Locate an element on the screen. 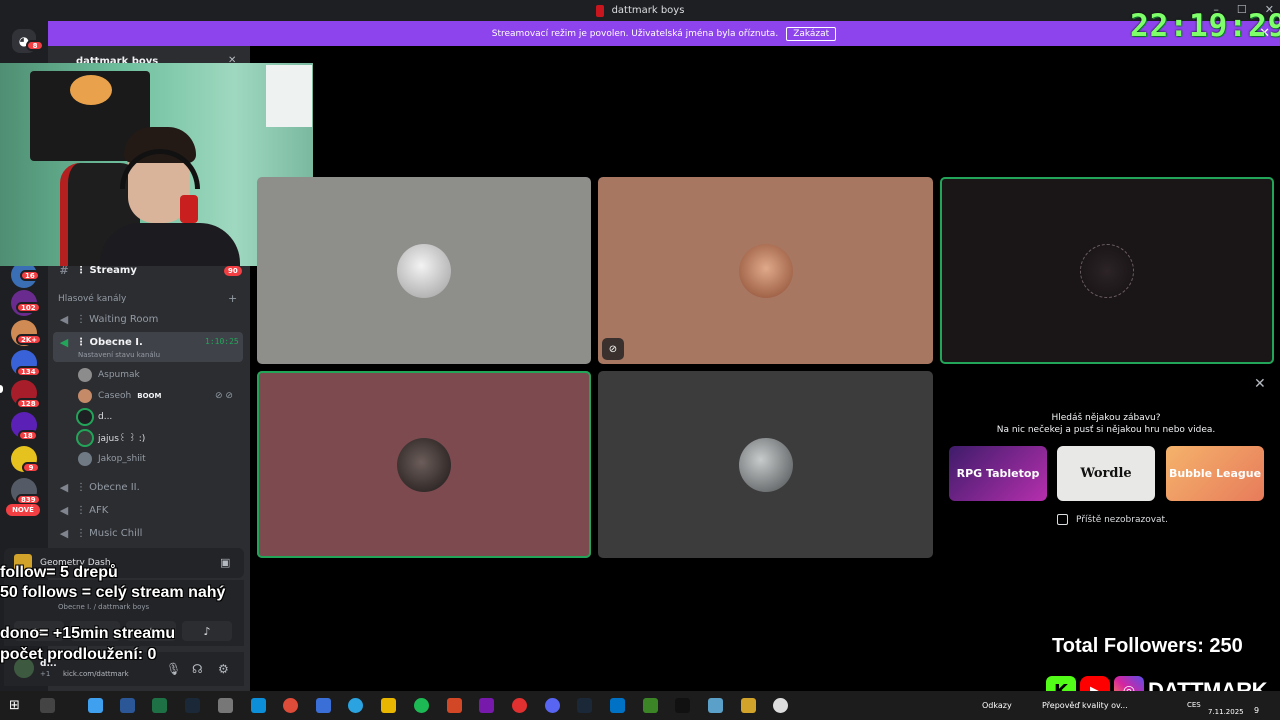  voice-channel-obecne-2: ◀ ⋮ Obecne II. is located at coordinates (99, 487).